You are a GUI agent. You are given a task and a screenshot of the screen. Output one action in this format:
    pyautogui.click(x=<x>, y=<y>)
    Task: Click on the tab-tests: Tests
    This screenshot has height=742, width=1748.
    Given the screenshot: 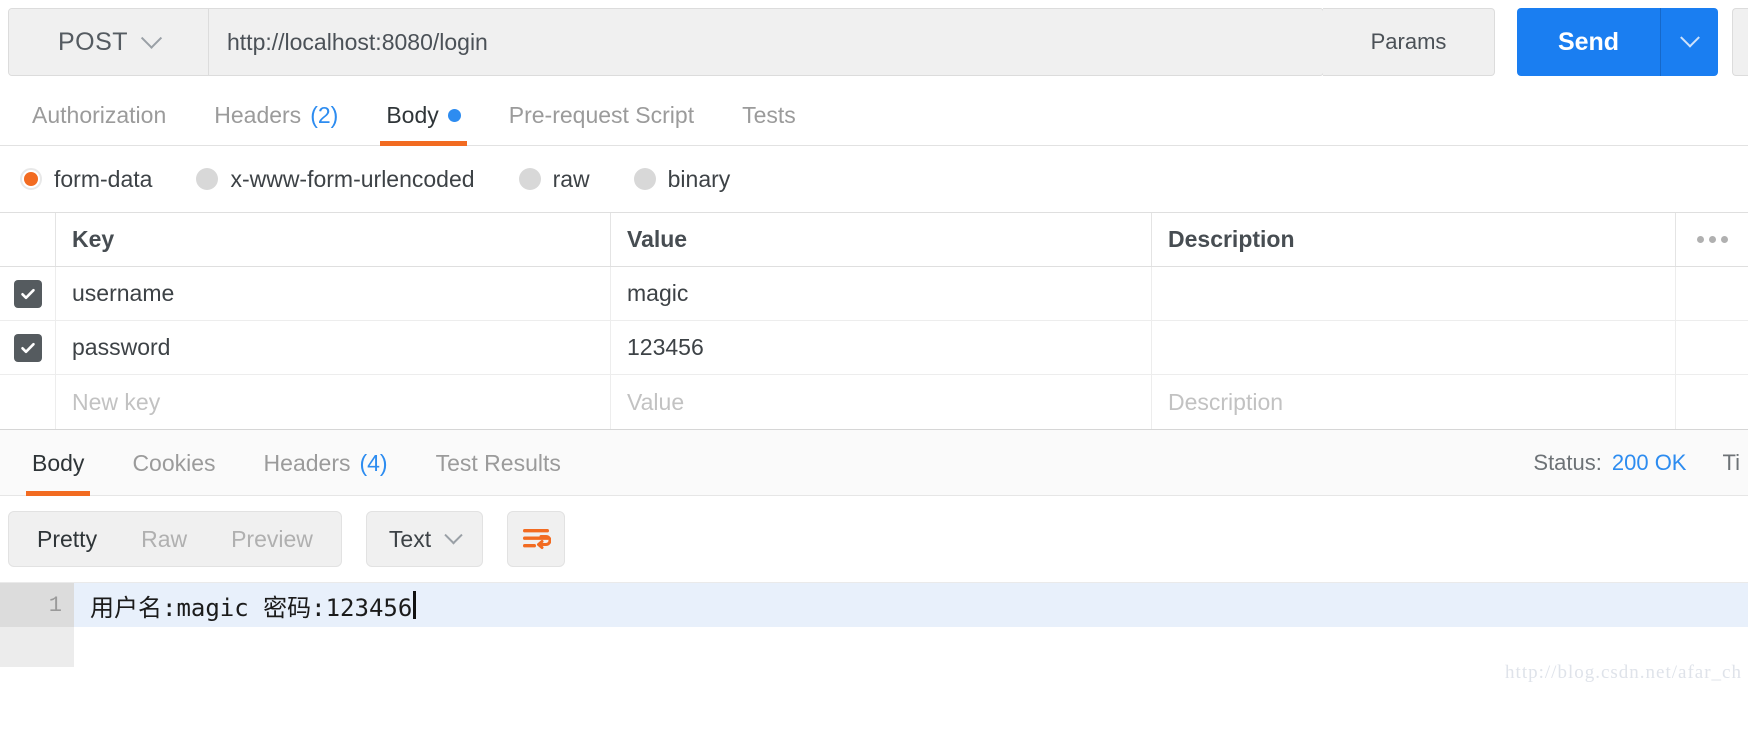 What is the action you would take?
    pyautogui.click(x=769, y=115)
    